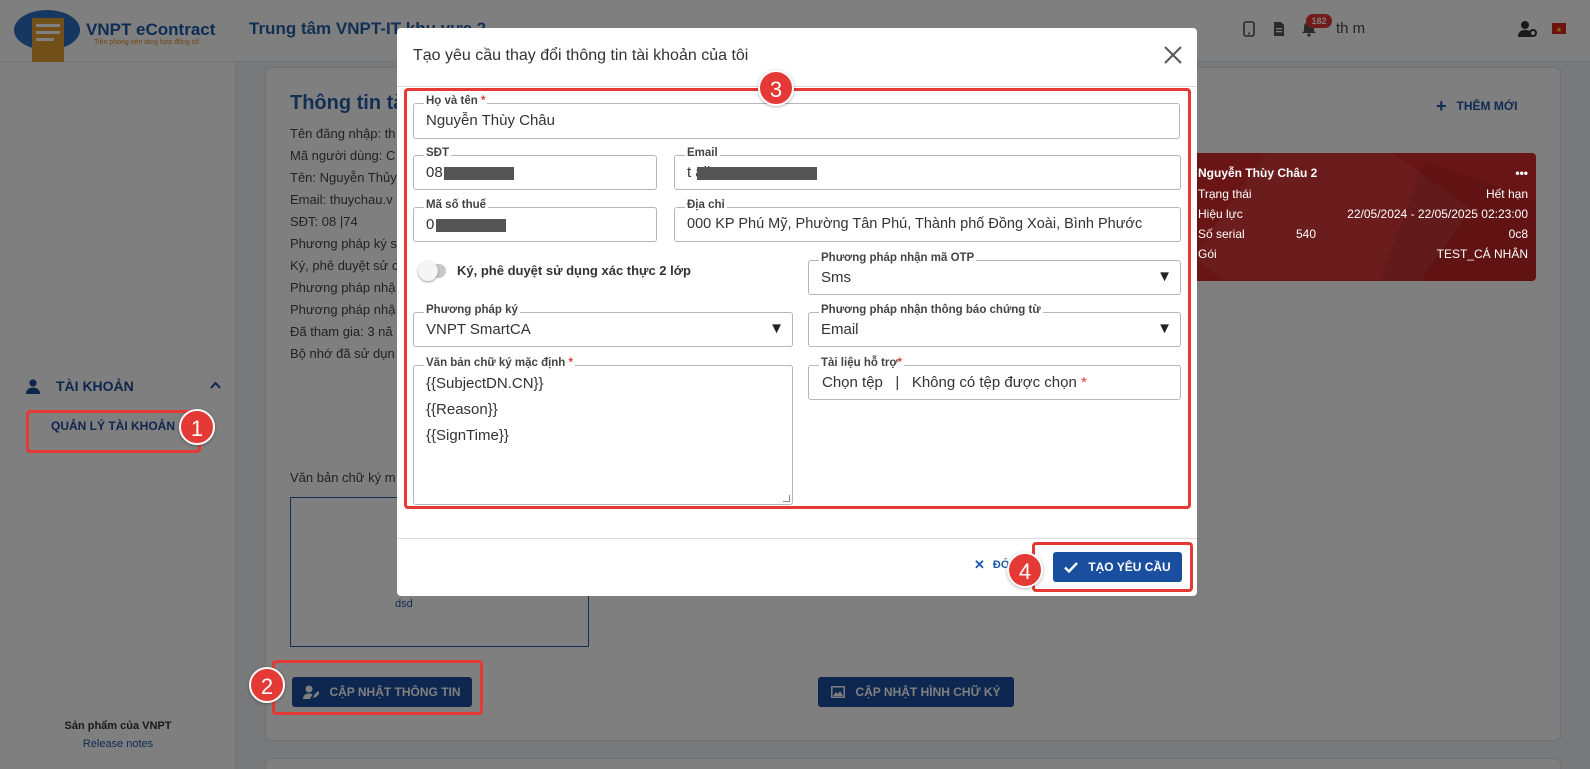 The height and width of the screenshot is (769, 1590). Describe the element at coordinates (979, 564) in the screenshot. I see `close-x-icon: ✕` at that location.